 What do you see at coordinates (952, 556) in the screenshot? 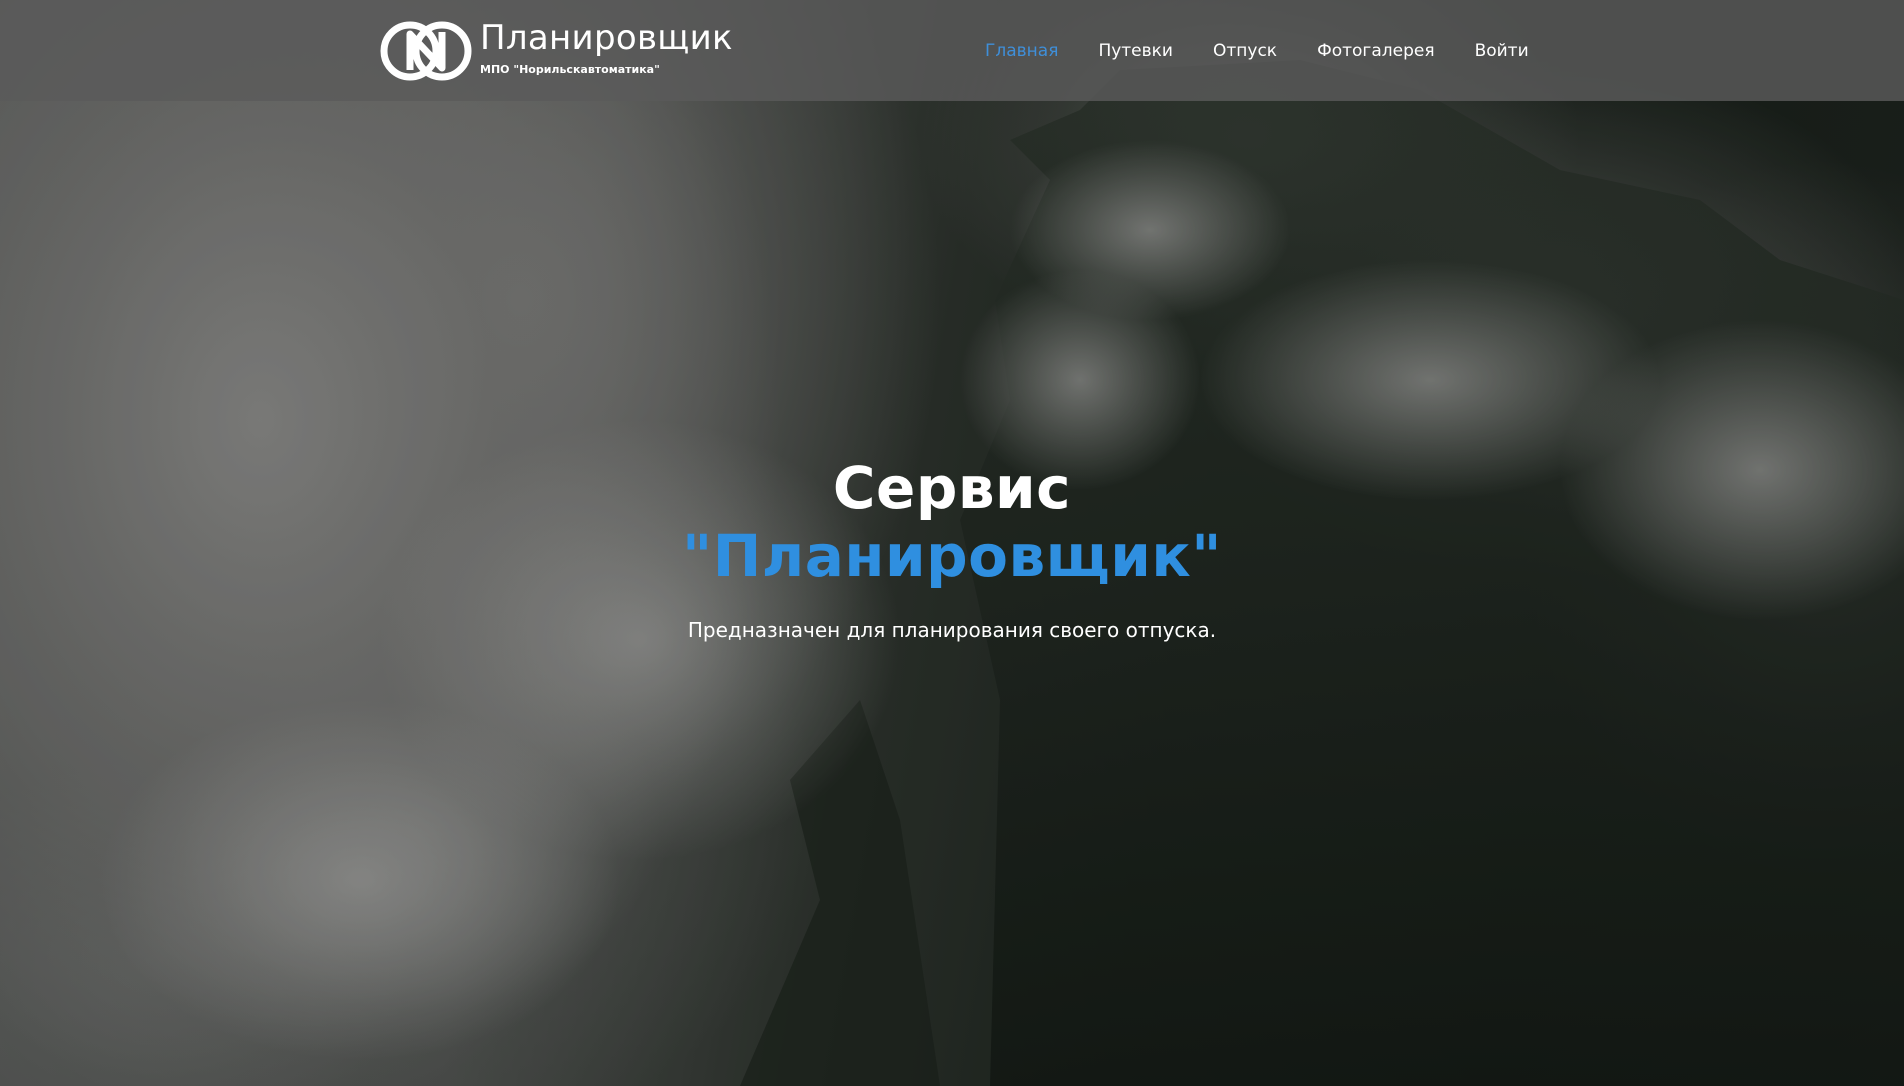
I see `hero-title-line2: "Планировщик"` at bounding box center [952, 556].